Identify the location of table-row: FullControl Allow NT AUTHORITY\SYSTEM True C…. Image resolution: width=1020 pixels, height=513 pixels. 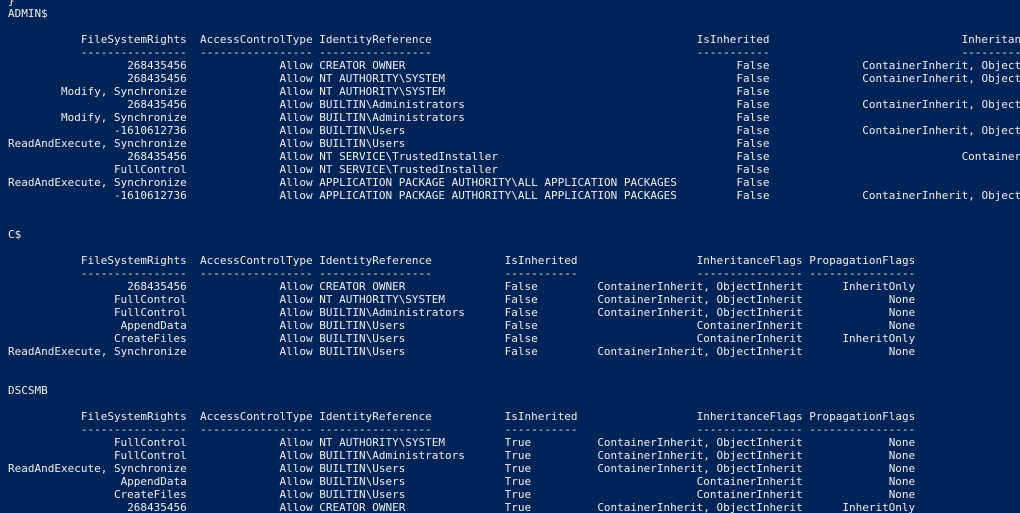
(514, 442).